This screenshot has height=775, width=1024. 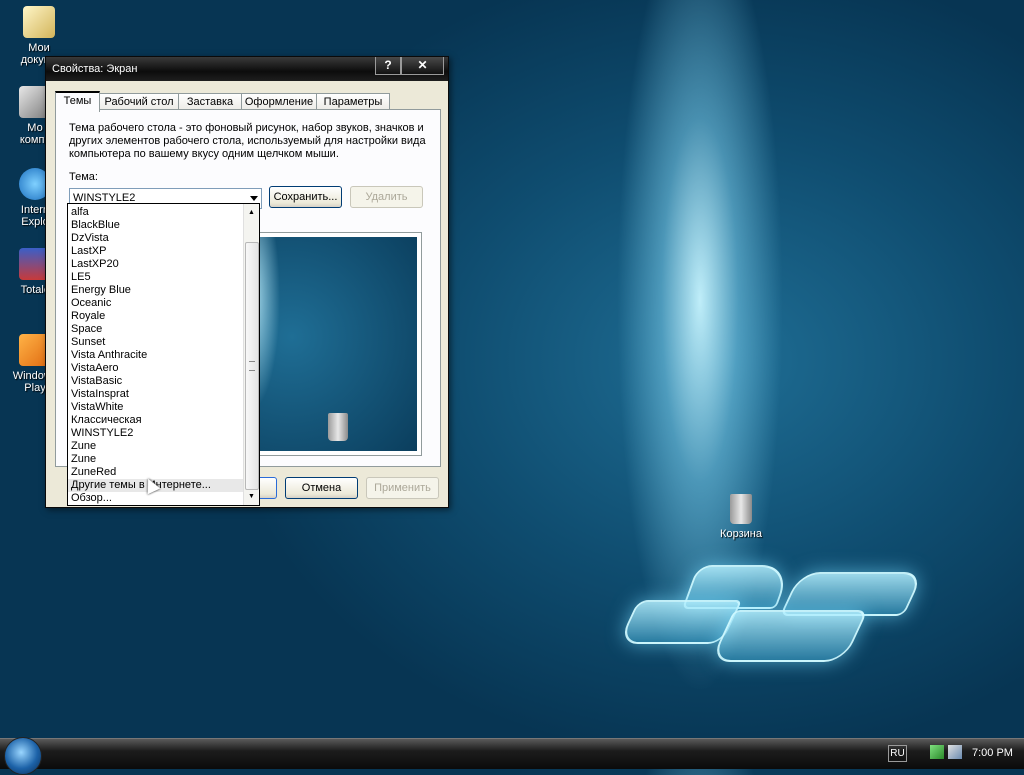 I want to click on theme-option: Классическая, so click(x=156, y=420).